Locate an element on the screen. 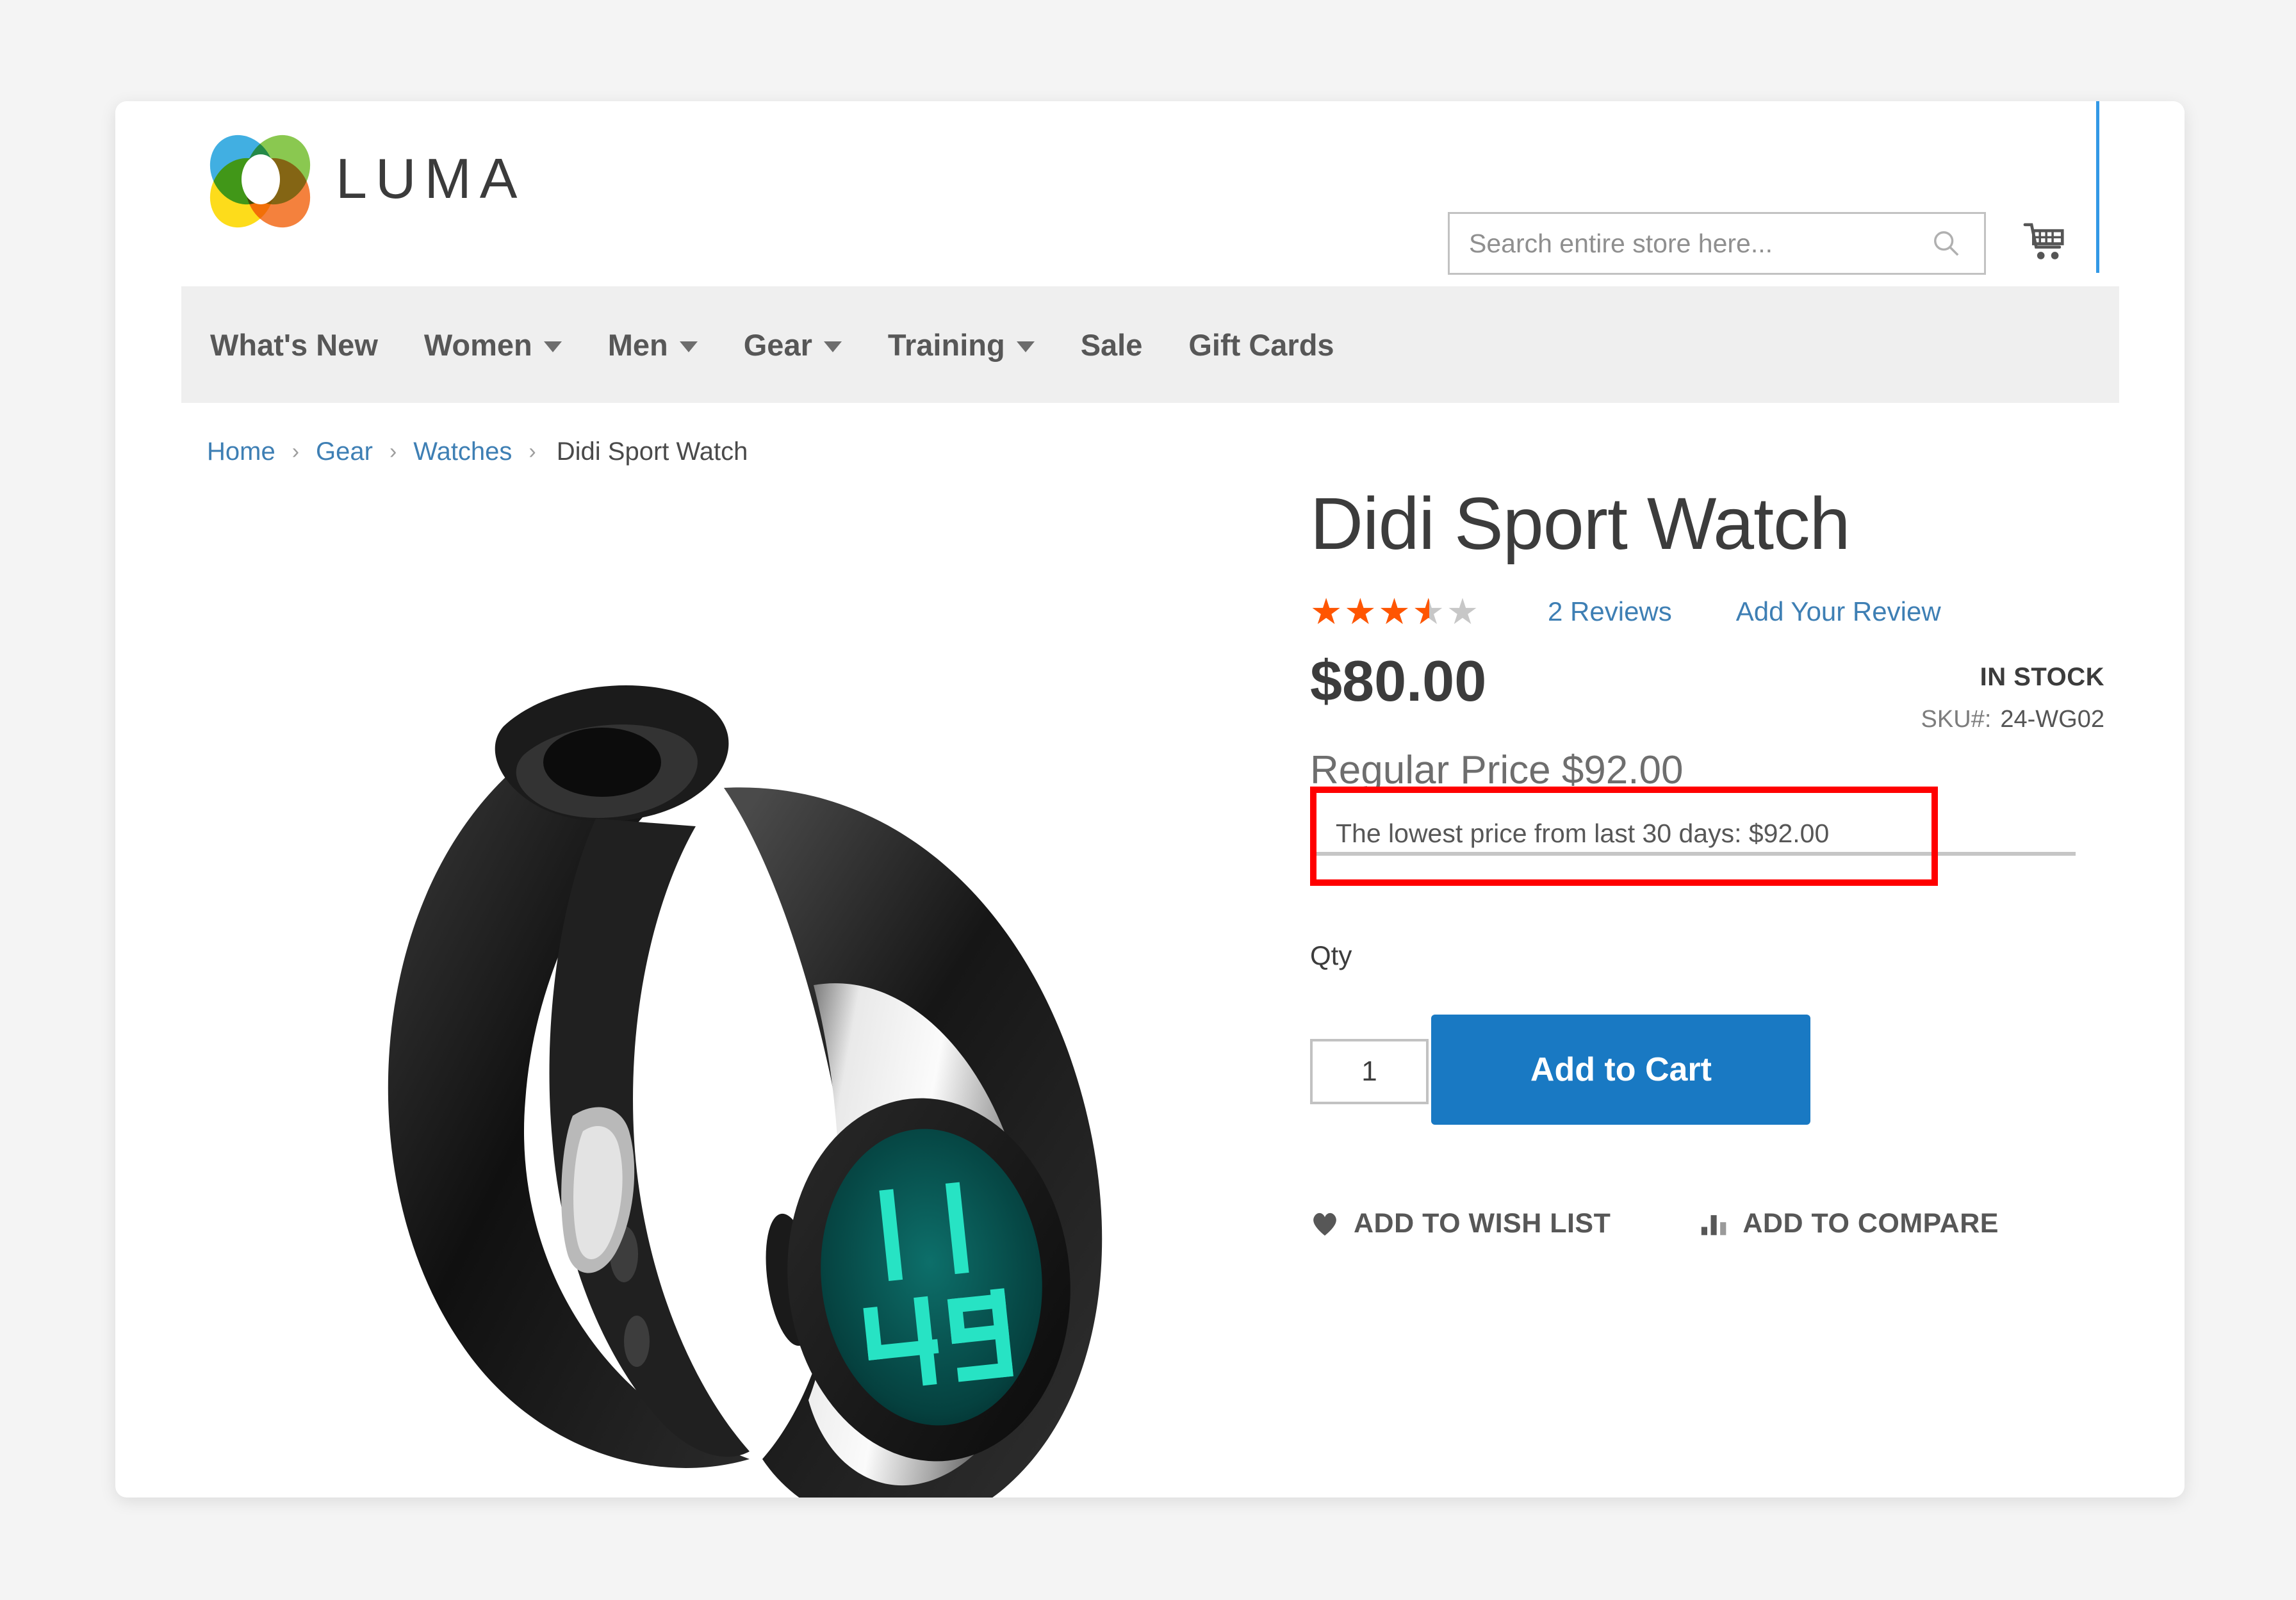 The width and height of the screenshot is (2296, 1600). add-review-link: Add Your Review is located at coordinates (1838, 611).